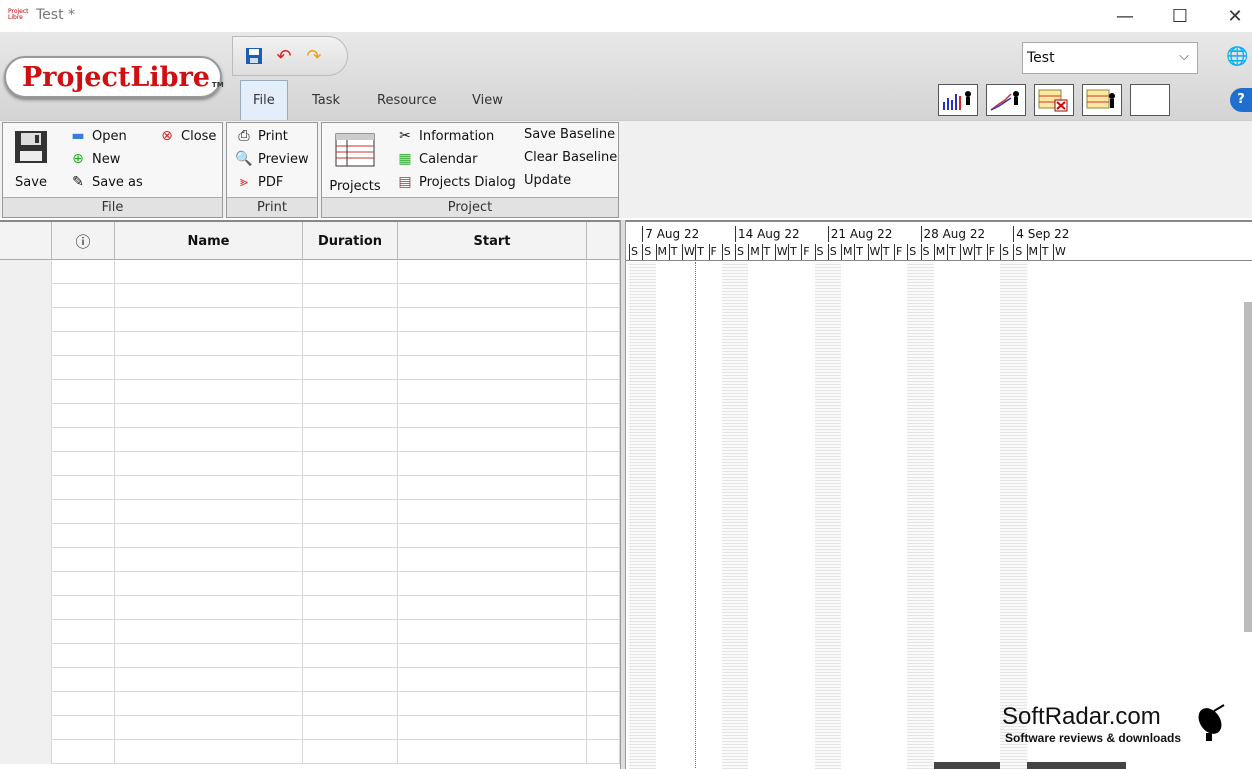 This screenshot has width=1252, height=769. I want to click on calendar-button: ▦ Calendar, so click(436, 159).